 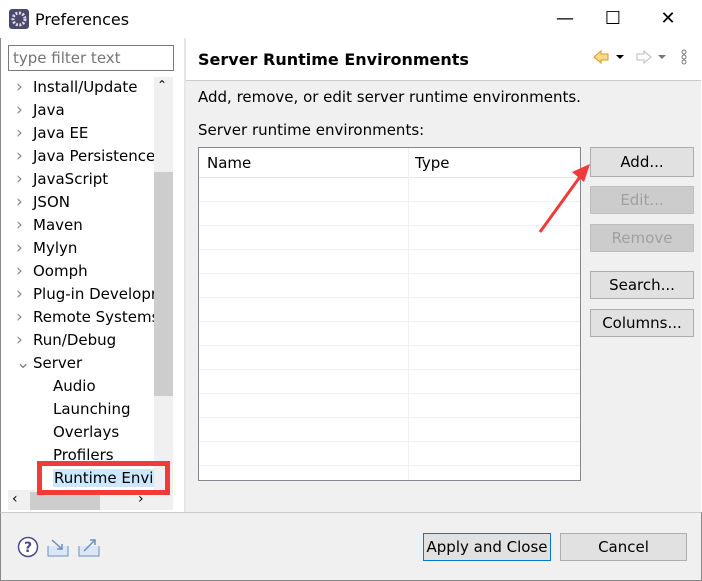 I want to click on import-icon, so click(x=58, y=548).